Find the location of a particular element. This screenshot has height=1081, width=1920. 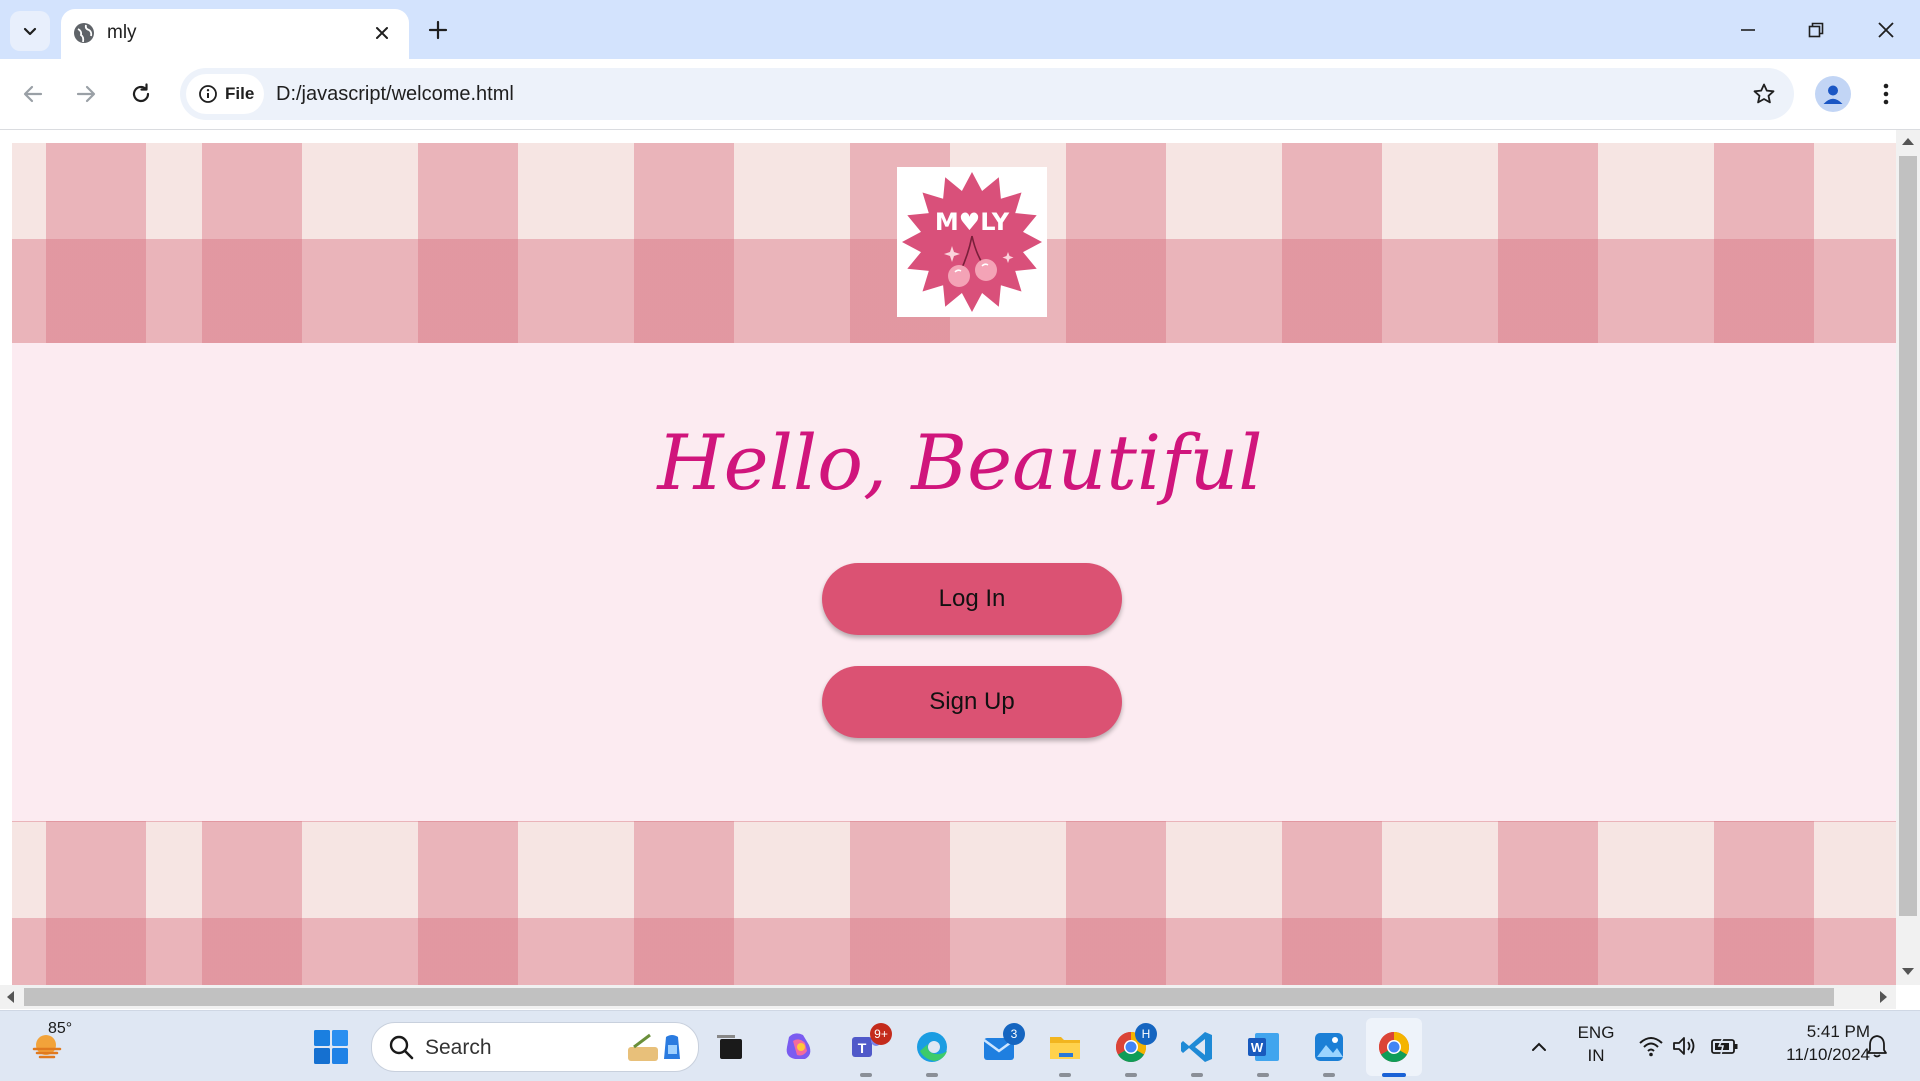

taskbar-copilot is located at coordinates (799, 1047).